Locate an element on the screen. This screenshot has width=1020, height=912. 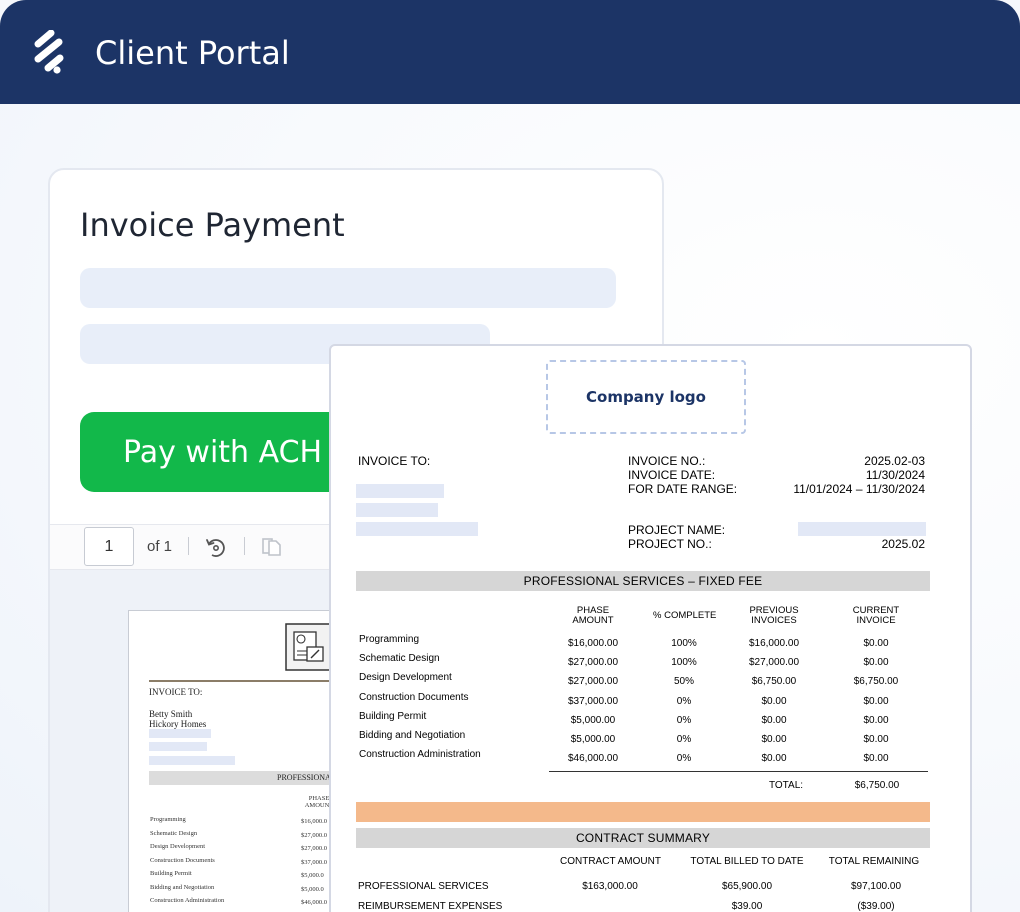
building-plan-logo-icon is located at coordinates (308, 647).